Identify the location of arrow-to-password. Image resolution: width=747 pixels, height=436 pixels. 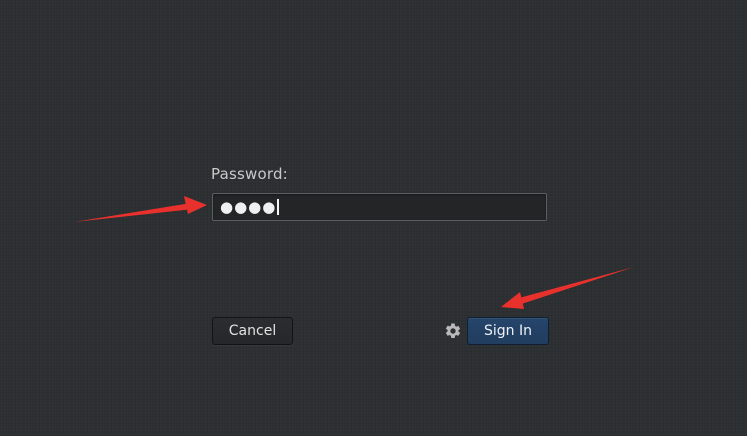
(140, 209).